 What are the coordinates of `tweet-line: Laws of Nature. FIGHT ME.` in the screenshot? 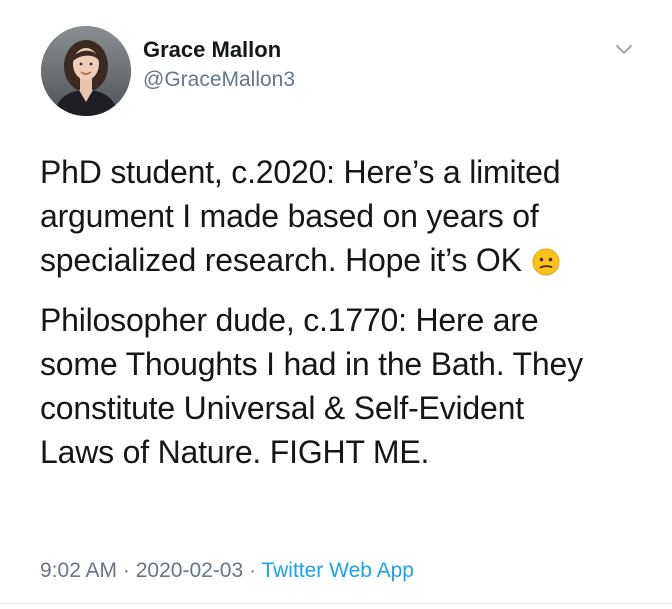 It's located at (235, 452).